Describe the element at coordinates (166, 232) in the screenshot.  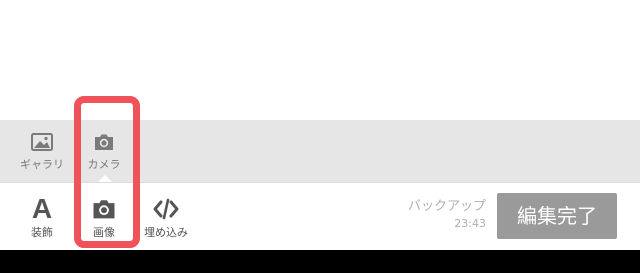
I see `embed-label: 埋め込み` at that location.